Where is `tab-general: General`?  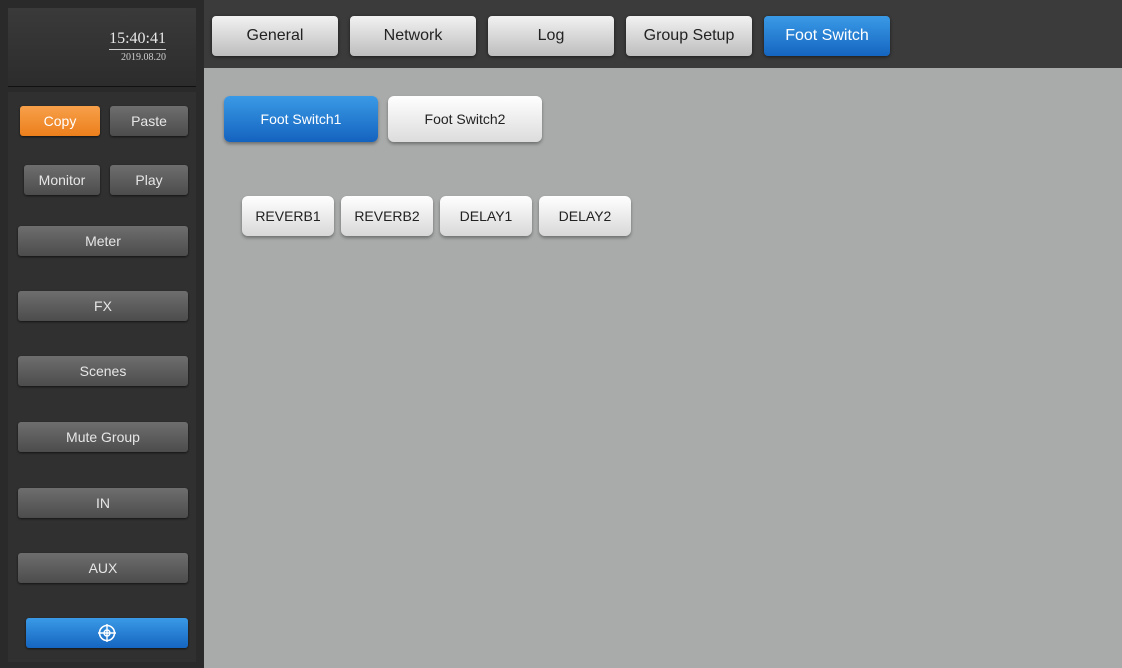 tab-general: General is located at coordinates (275, 36).